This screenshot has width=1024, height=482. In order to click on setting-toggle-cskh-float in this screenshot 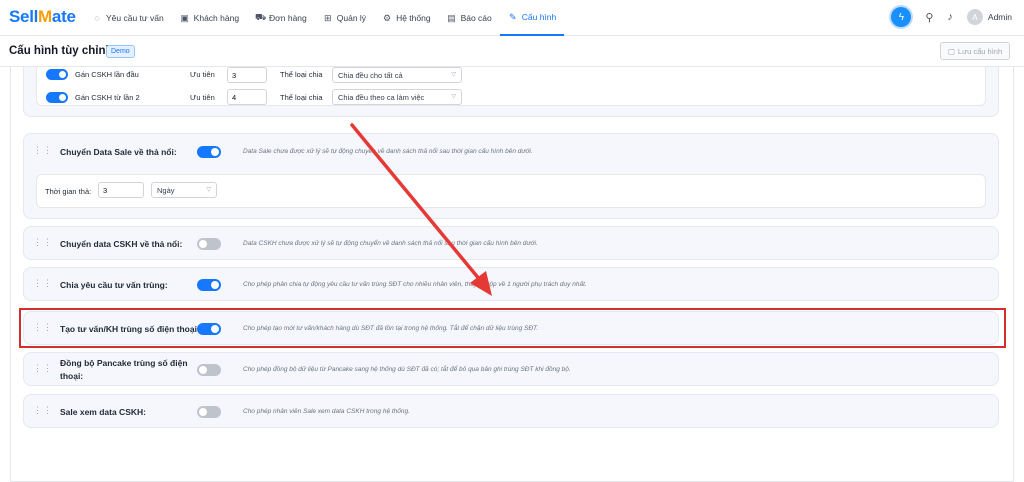, I will do `click(209, 244)`.